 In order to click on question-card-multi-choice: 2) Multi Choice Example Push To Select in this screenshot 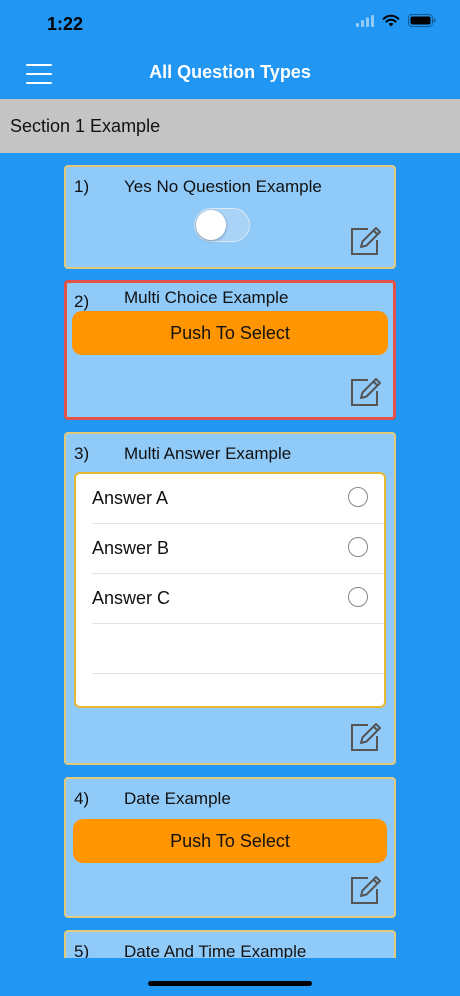, I will do `click(230, 350)`.